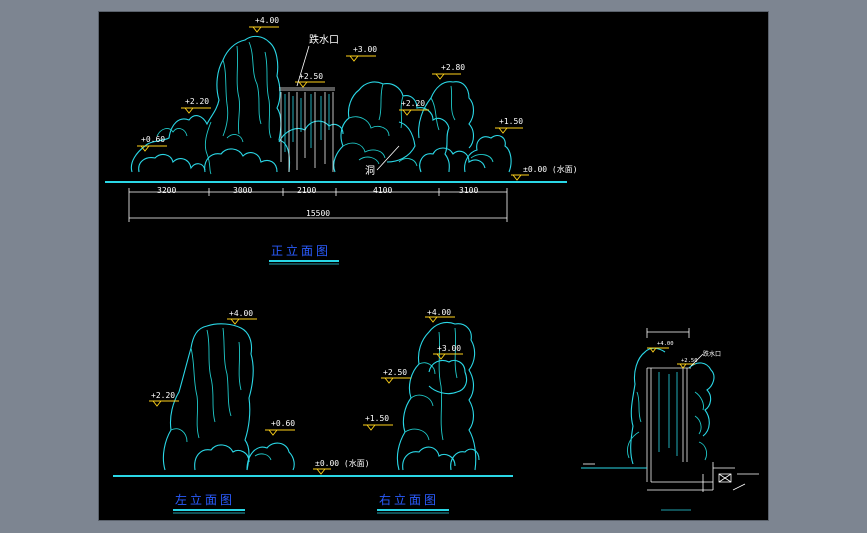 The width and height of the screenshot is (867, 533). I want to click on dim-4100: 4100, so click(382, 190).